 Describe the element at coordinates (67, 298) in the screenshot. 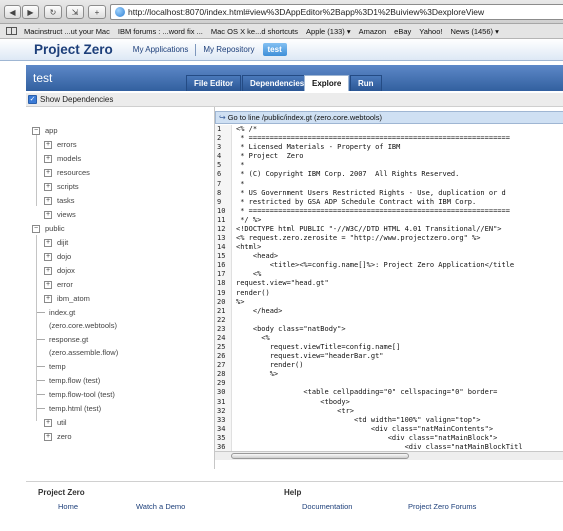

I see `tree-item-ibm-atom: + ibm_atom` at that location.